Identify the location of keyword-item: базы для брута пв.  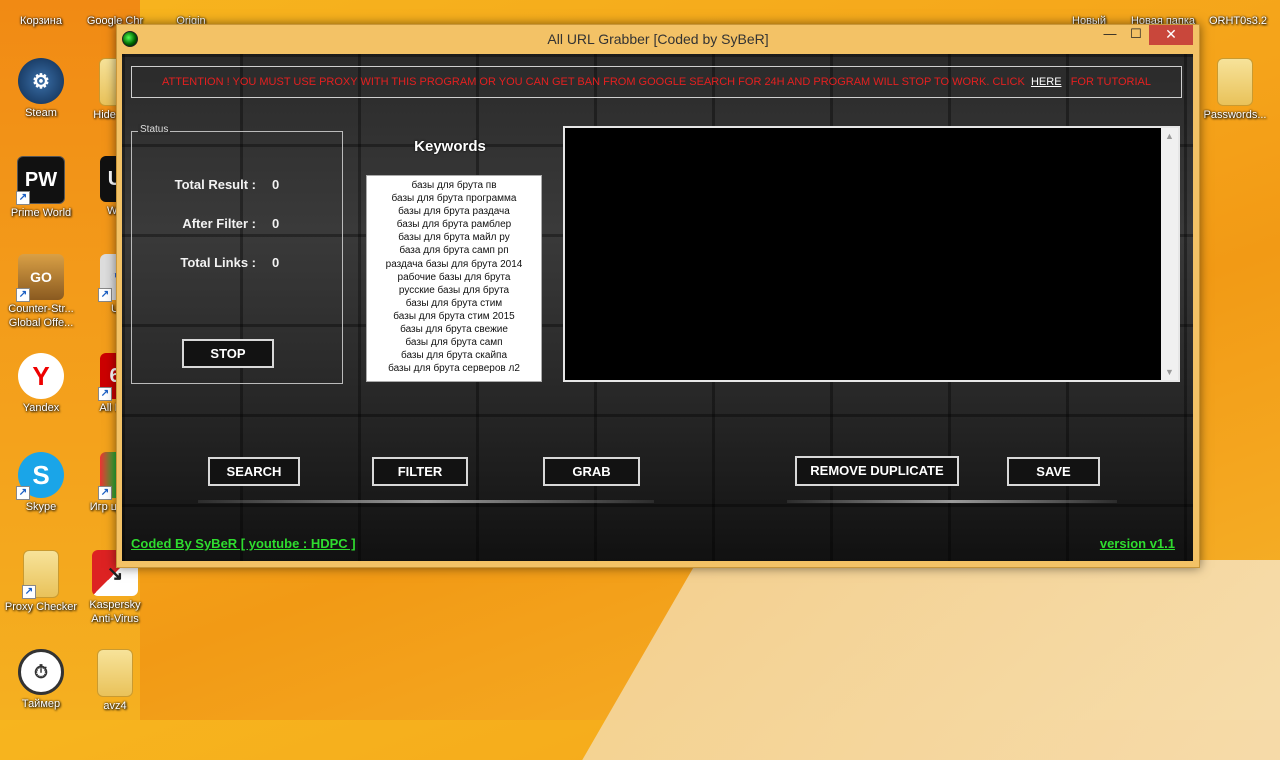
(454, 185).